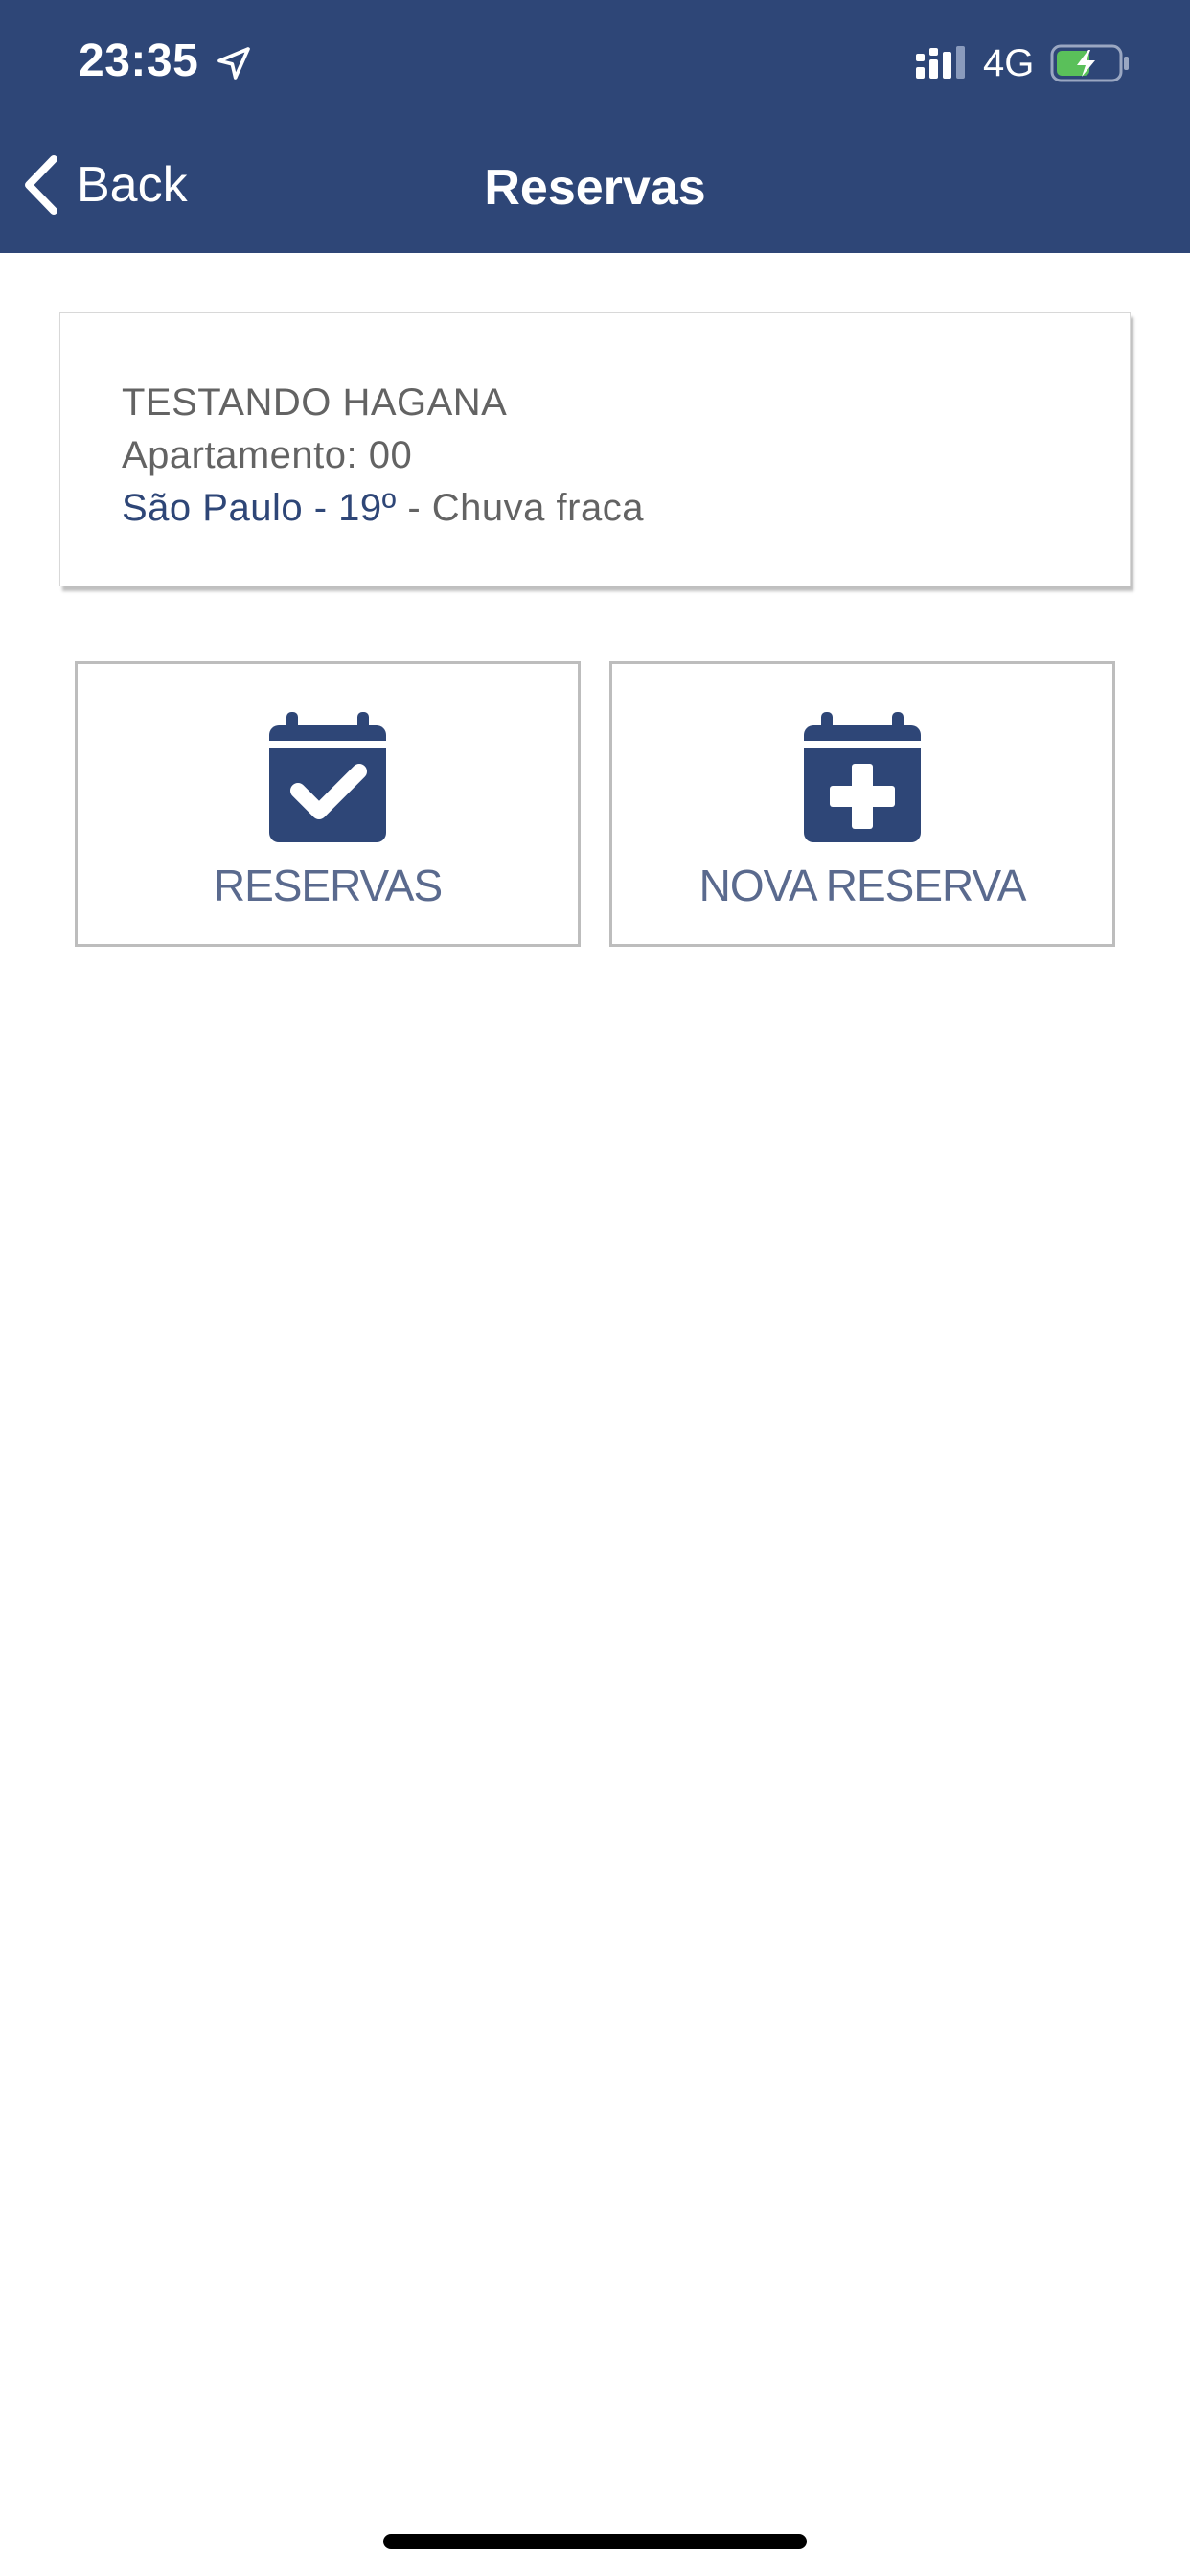 This screenshot has width=1190, height=2576. Describe the element at coordinates (234, 63) in the screenshot. I see `location-arrow-icon` at that location.